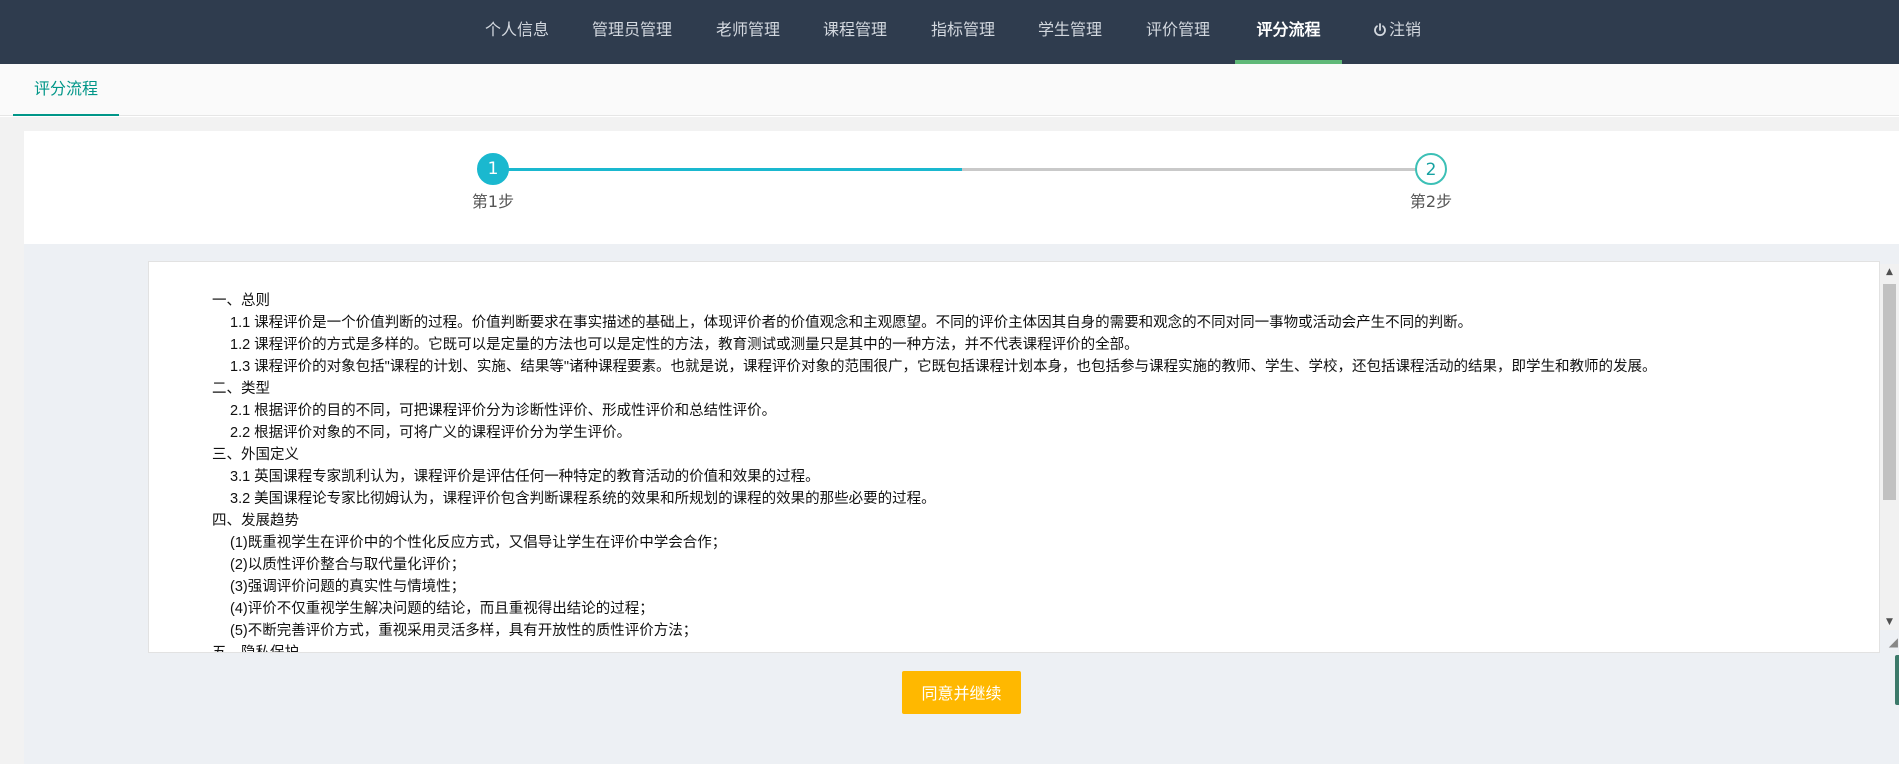 This screenshot has height=764, width=1899. I want to click on section-heading: 二、类型, so click(241, 389).